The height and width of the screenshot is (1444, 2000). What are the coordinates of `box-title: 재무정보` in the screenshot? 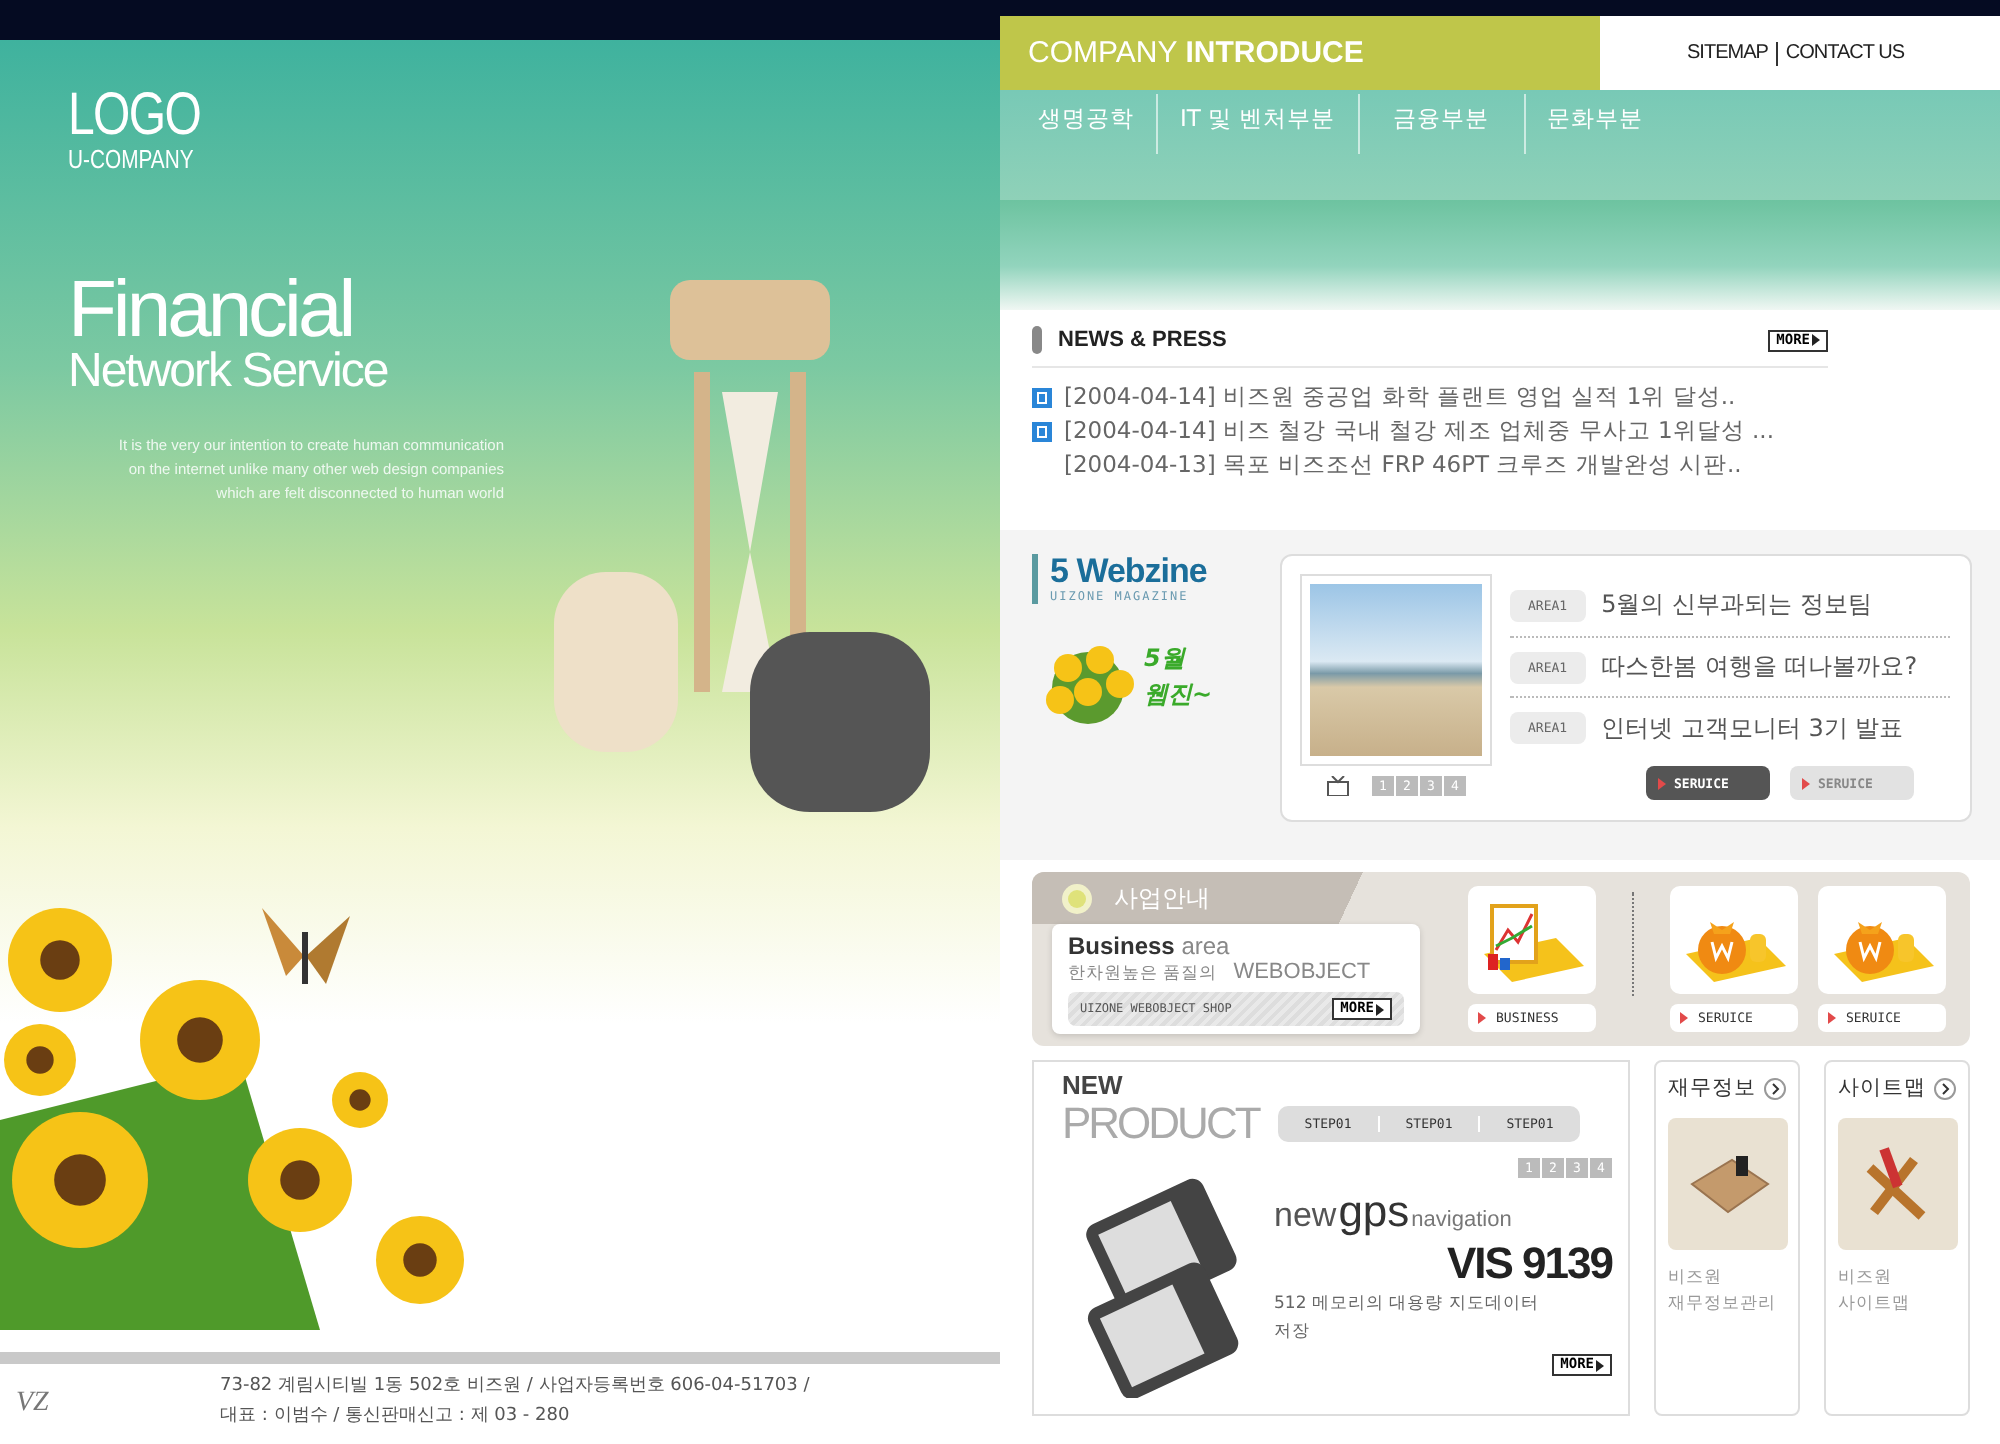 It's located at (1712, 1088).